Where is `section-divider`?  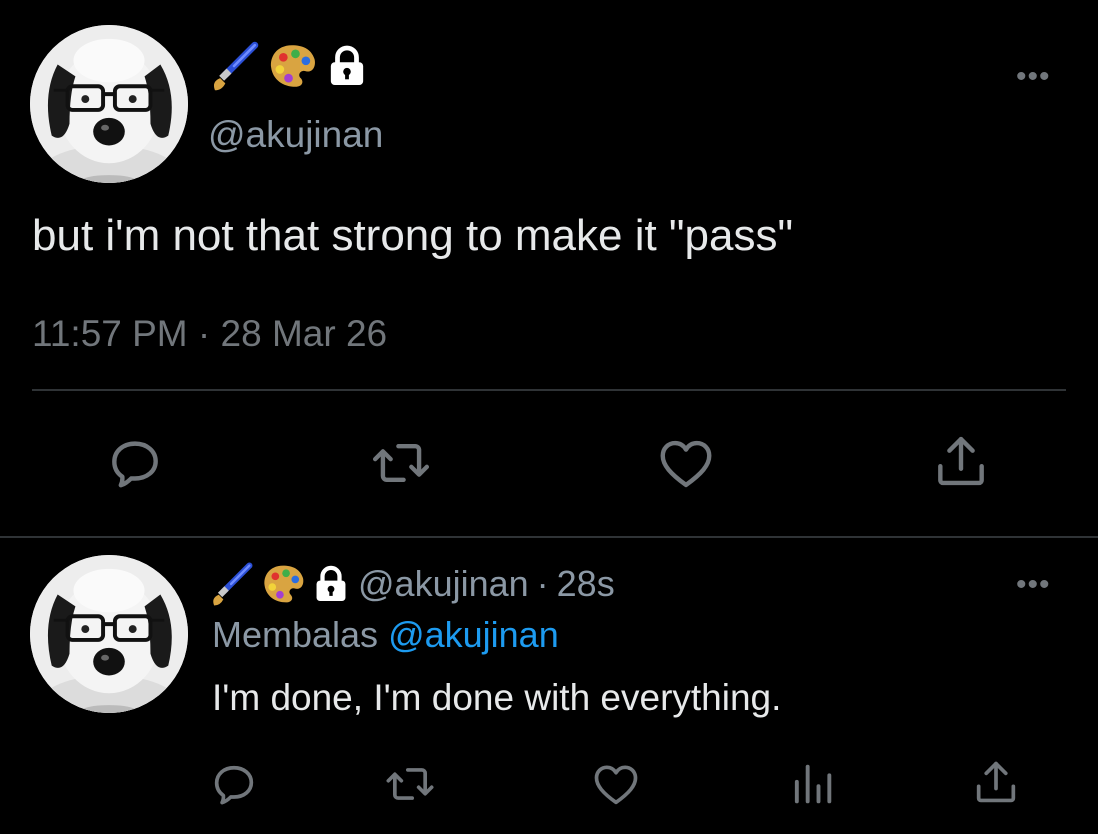
section-divider is located at coordinates (549, 537).